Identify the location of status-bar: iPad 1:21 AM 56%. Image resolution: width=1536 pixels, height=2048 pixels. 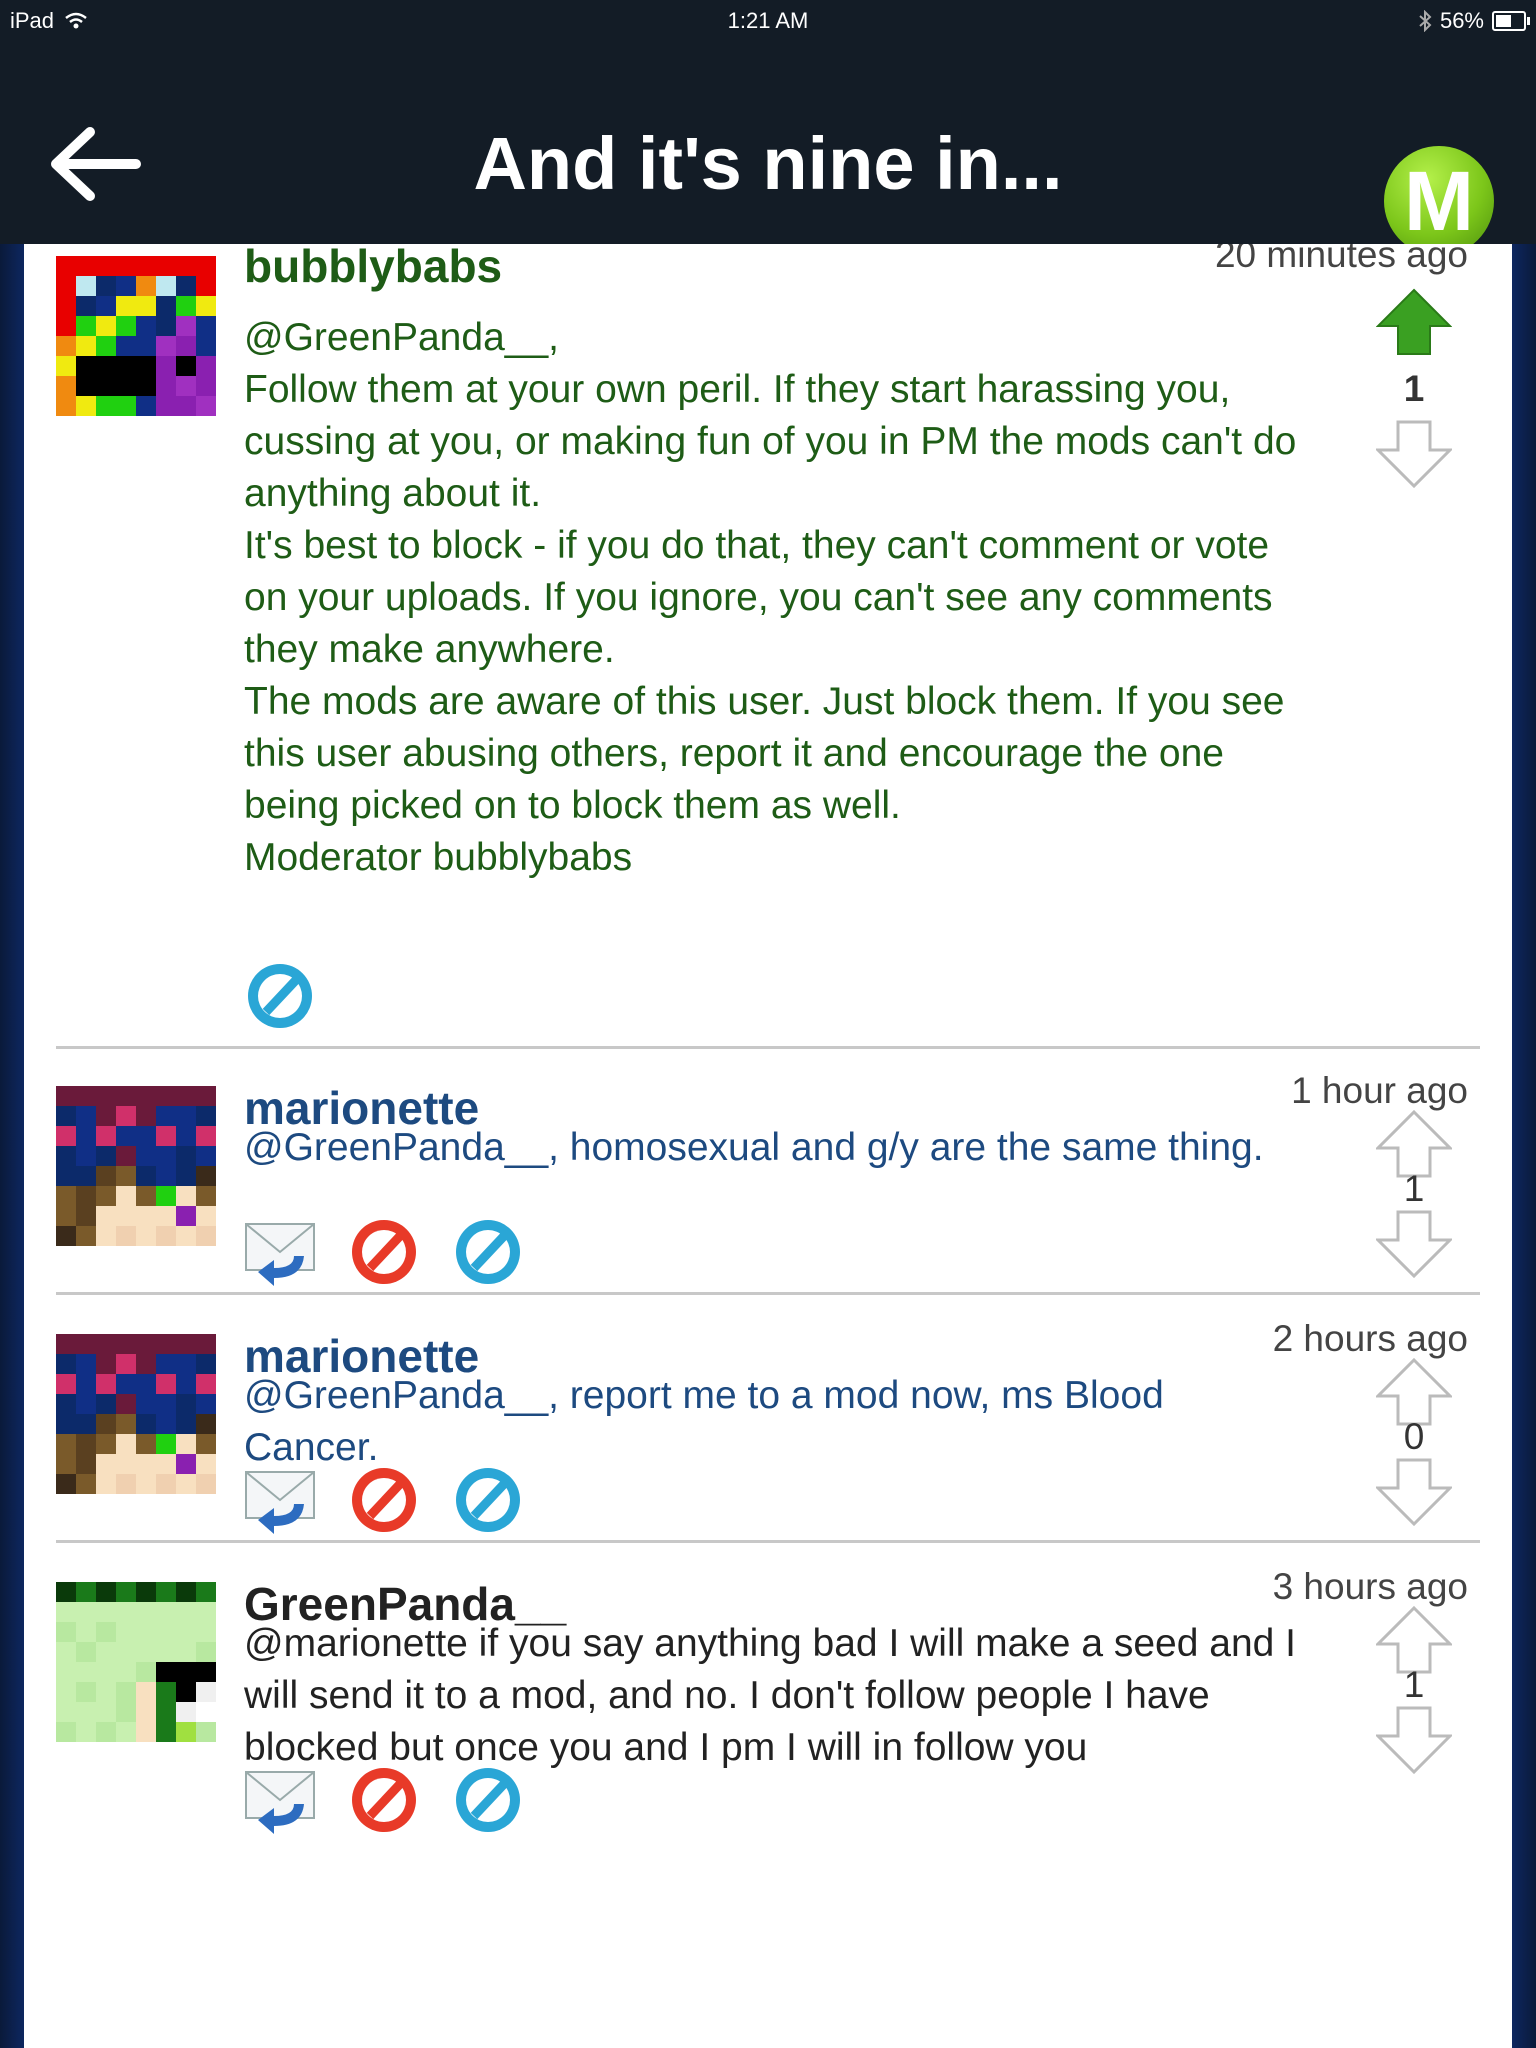
(768, 21).